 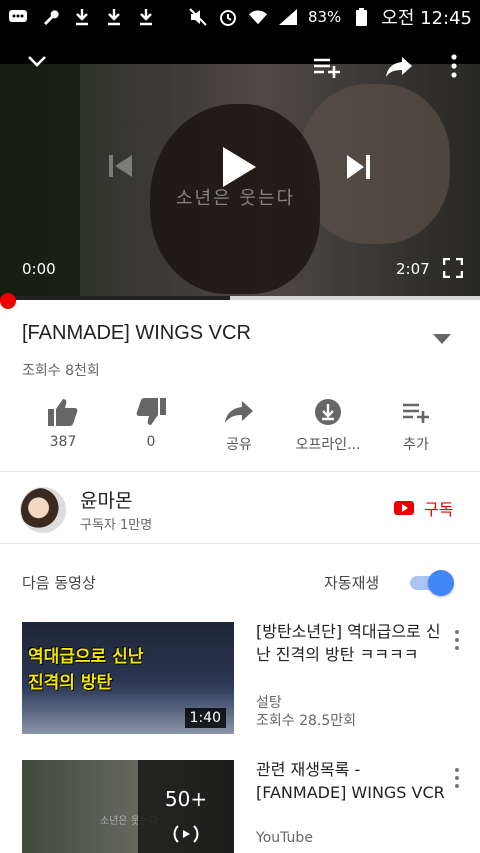 I want to click on status-bar: 83% 오전 12:45, so click(x=240, y=17).